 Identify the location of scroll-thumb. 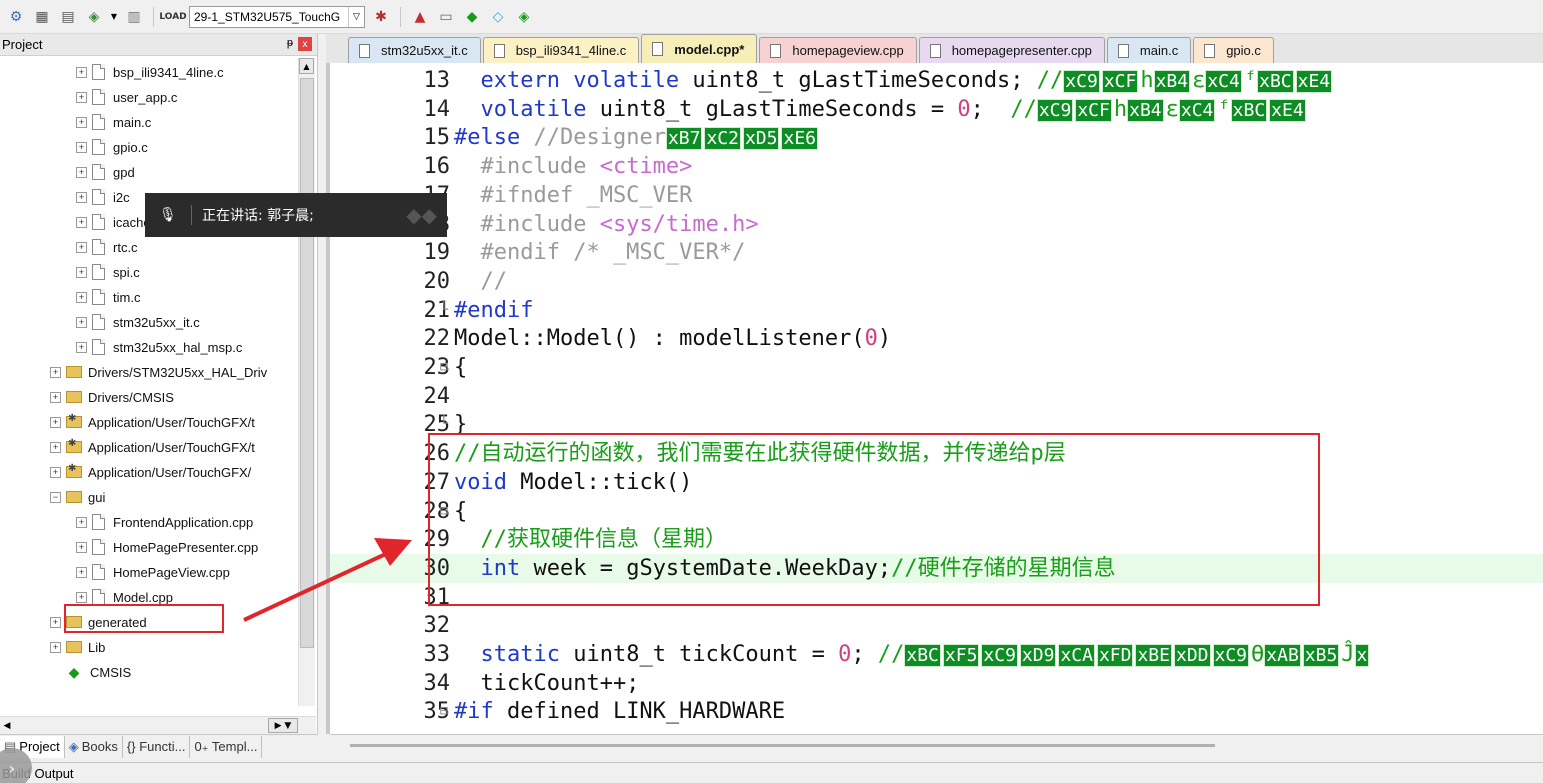
(307, 363).